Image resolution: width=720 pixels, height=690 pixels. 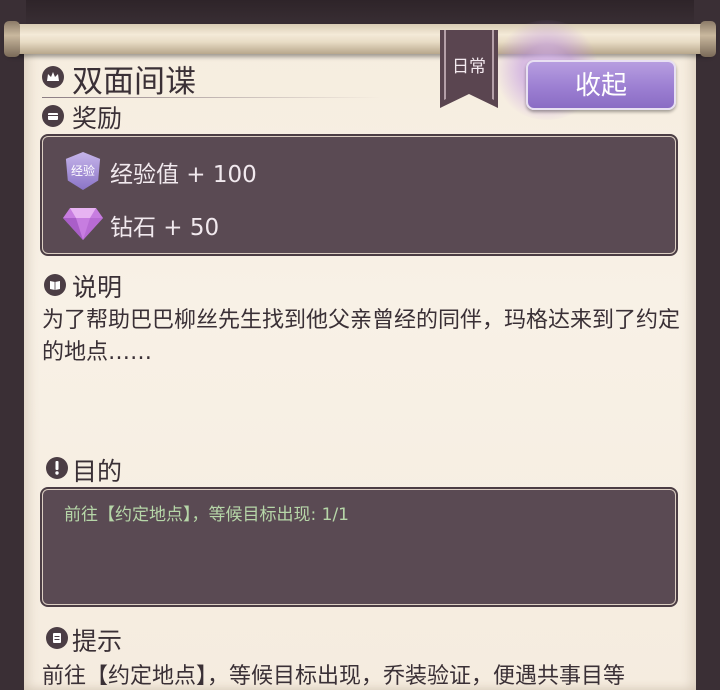 I want to click on quest-title: 双面间谍, so click(x=134, y=82).